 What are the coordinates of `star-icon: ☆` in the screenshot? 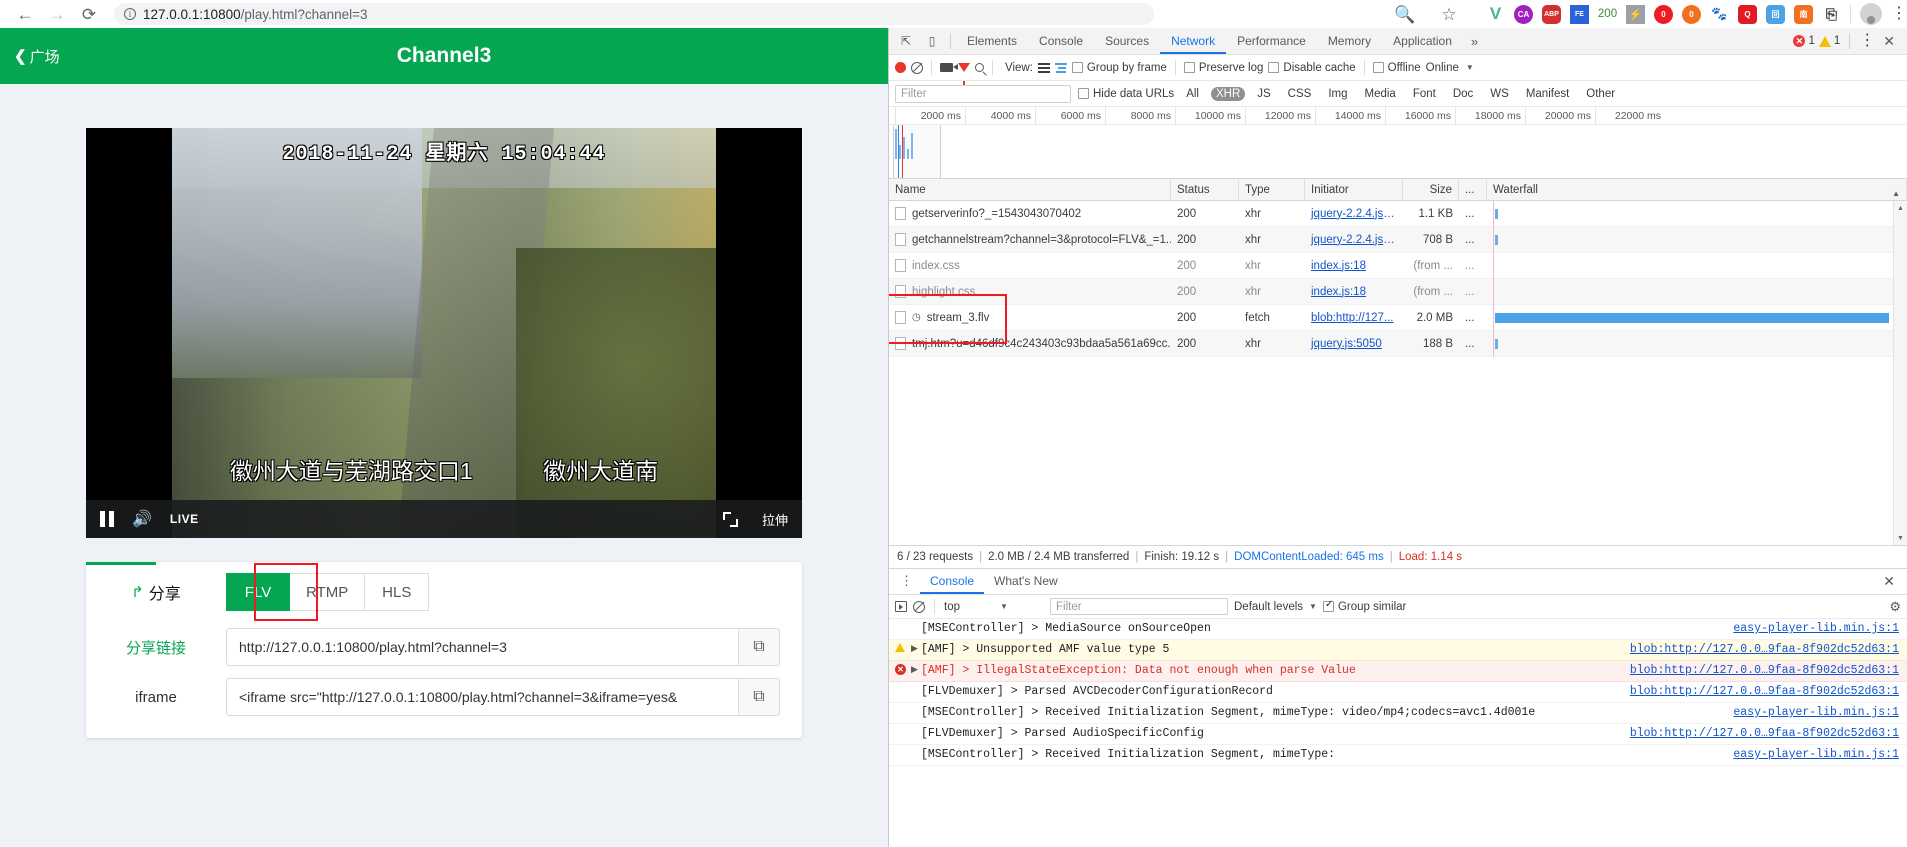 It's located at (1449, 14).